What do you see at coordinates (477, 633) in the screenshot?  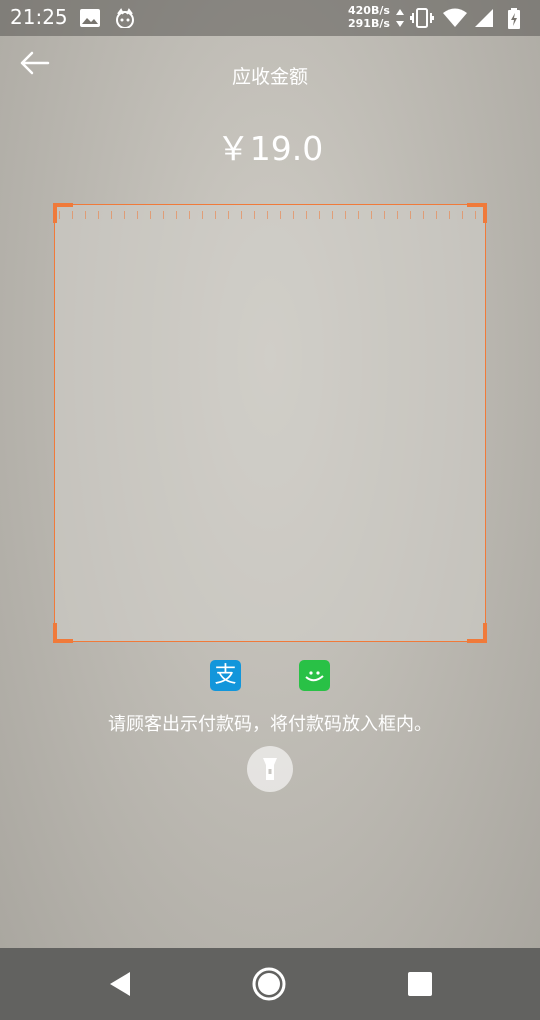 I see `frame-corner-bottom-right` at bounding box center [477, 633].